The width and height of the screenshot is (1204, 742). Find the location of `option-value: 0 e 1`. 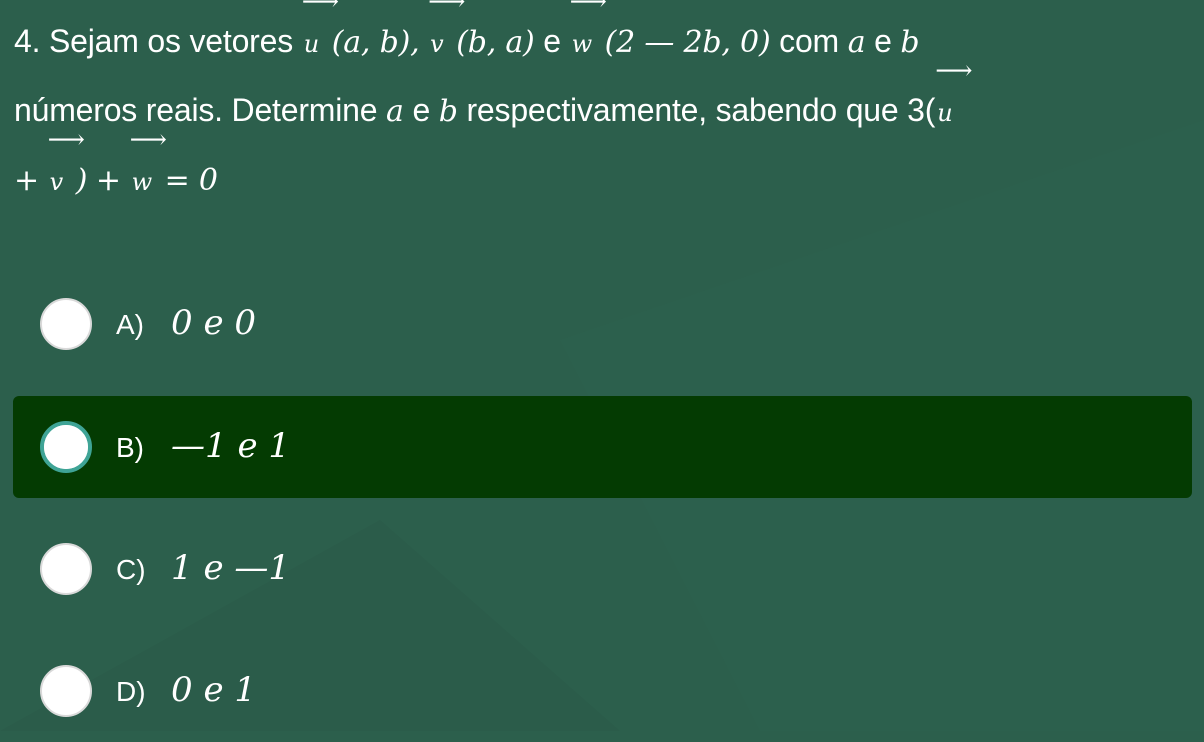

option-value: 0 e 1 is located at coordinates (213, 690).